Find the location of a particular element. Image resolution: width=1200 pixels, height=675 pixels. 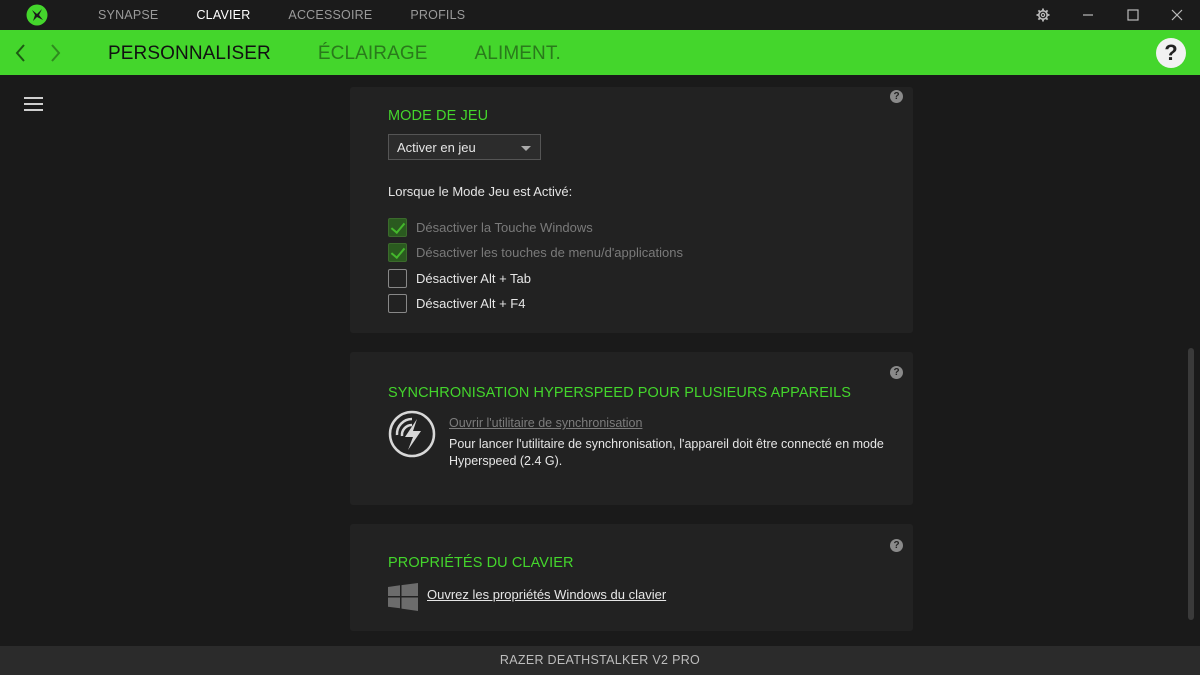

tab-synapse: SYNAPSE is located at coordinates (128, 15).